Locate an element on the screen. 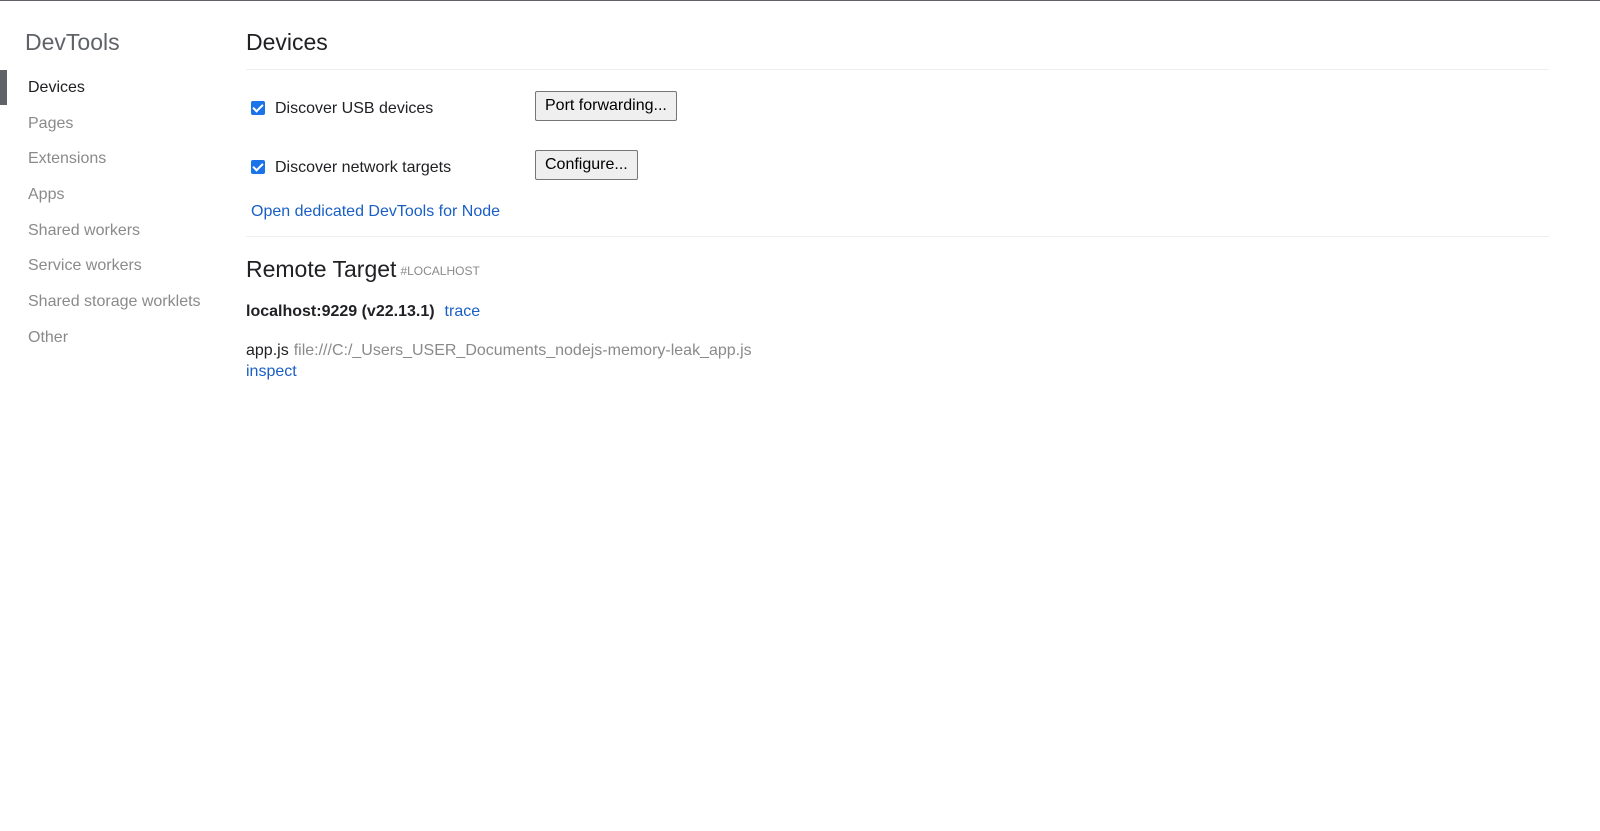 Image resolution: width=1600 pixels, height=831 pixels. remote-target-tag: #LOCALHOST is located at coordinates (440, 271).